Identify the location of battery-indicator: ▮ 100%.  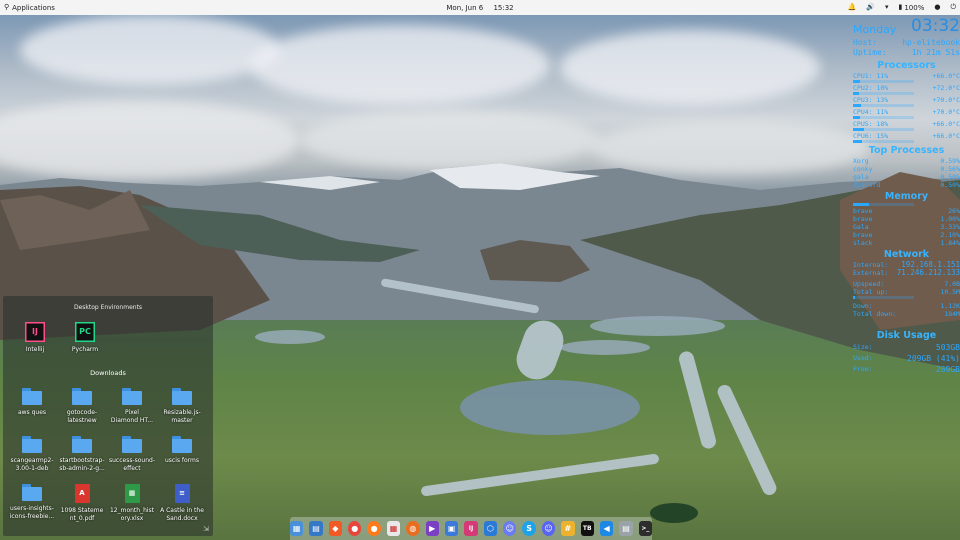
(911, 8).